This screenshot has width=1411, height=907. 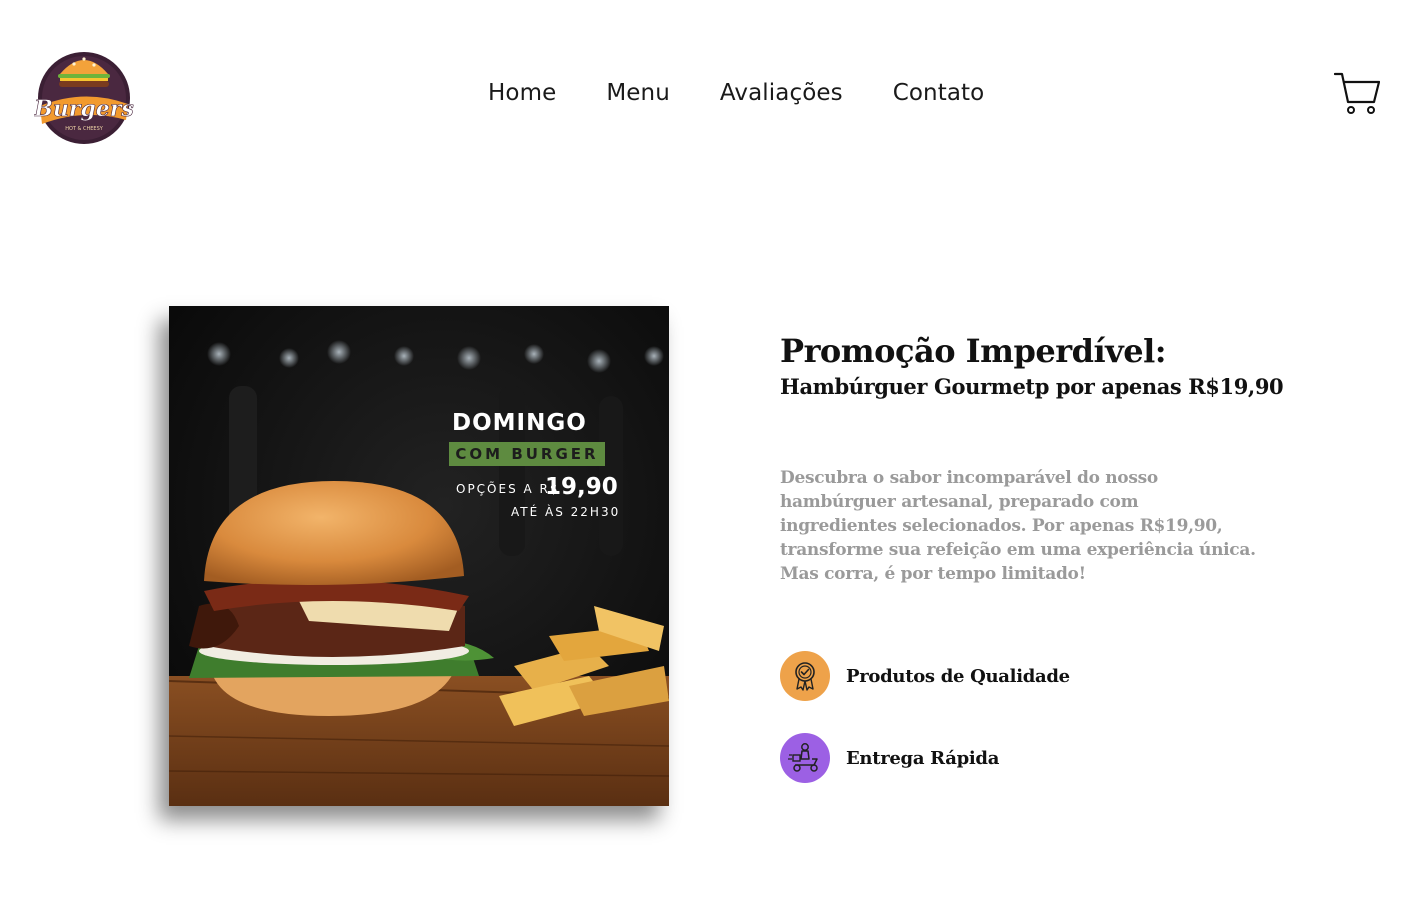 What do you see at coordinates (519, 423) in the screenshot?
I see `overlay-title: DOMINGO` at bounding box center [519, 423].